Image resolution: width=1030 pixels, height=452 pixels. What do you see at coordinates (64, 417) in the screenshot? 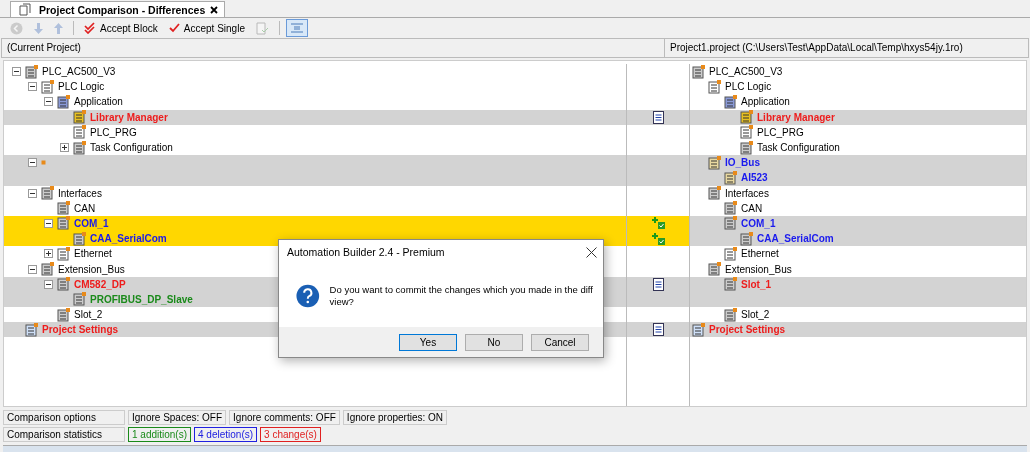
I see `footer-label: Comparison options` at bounding box center [64, 417].